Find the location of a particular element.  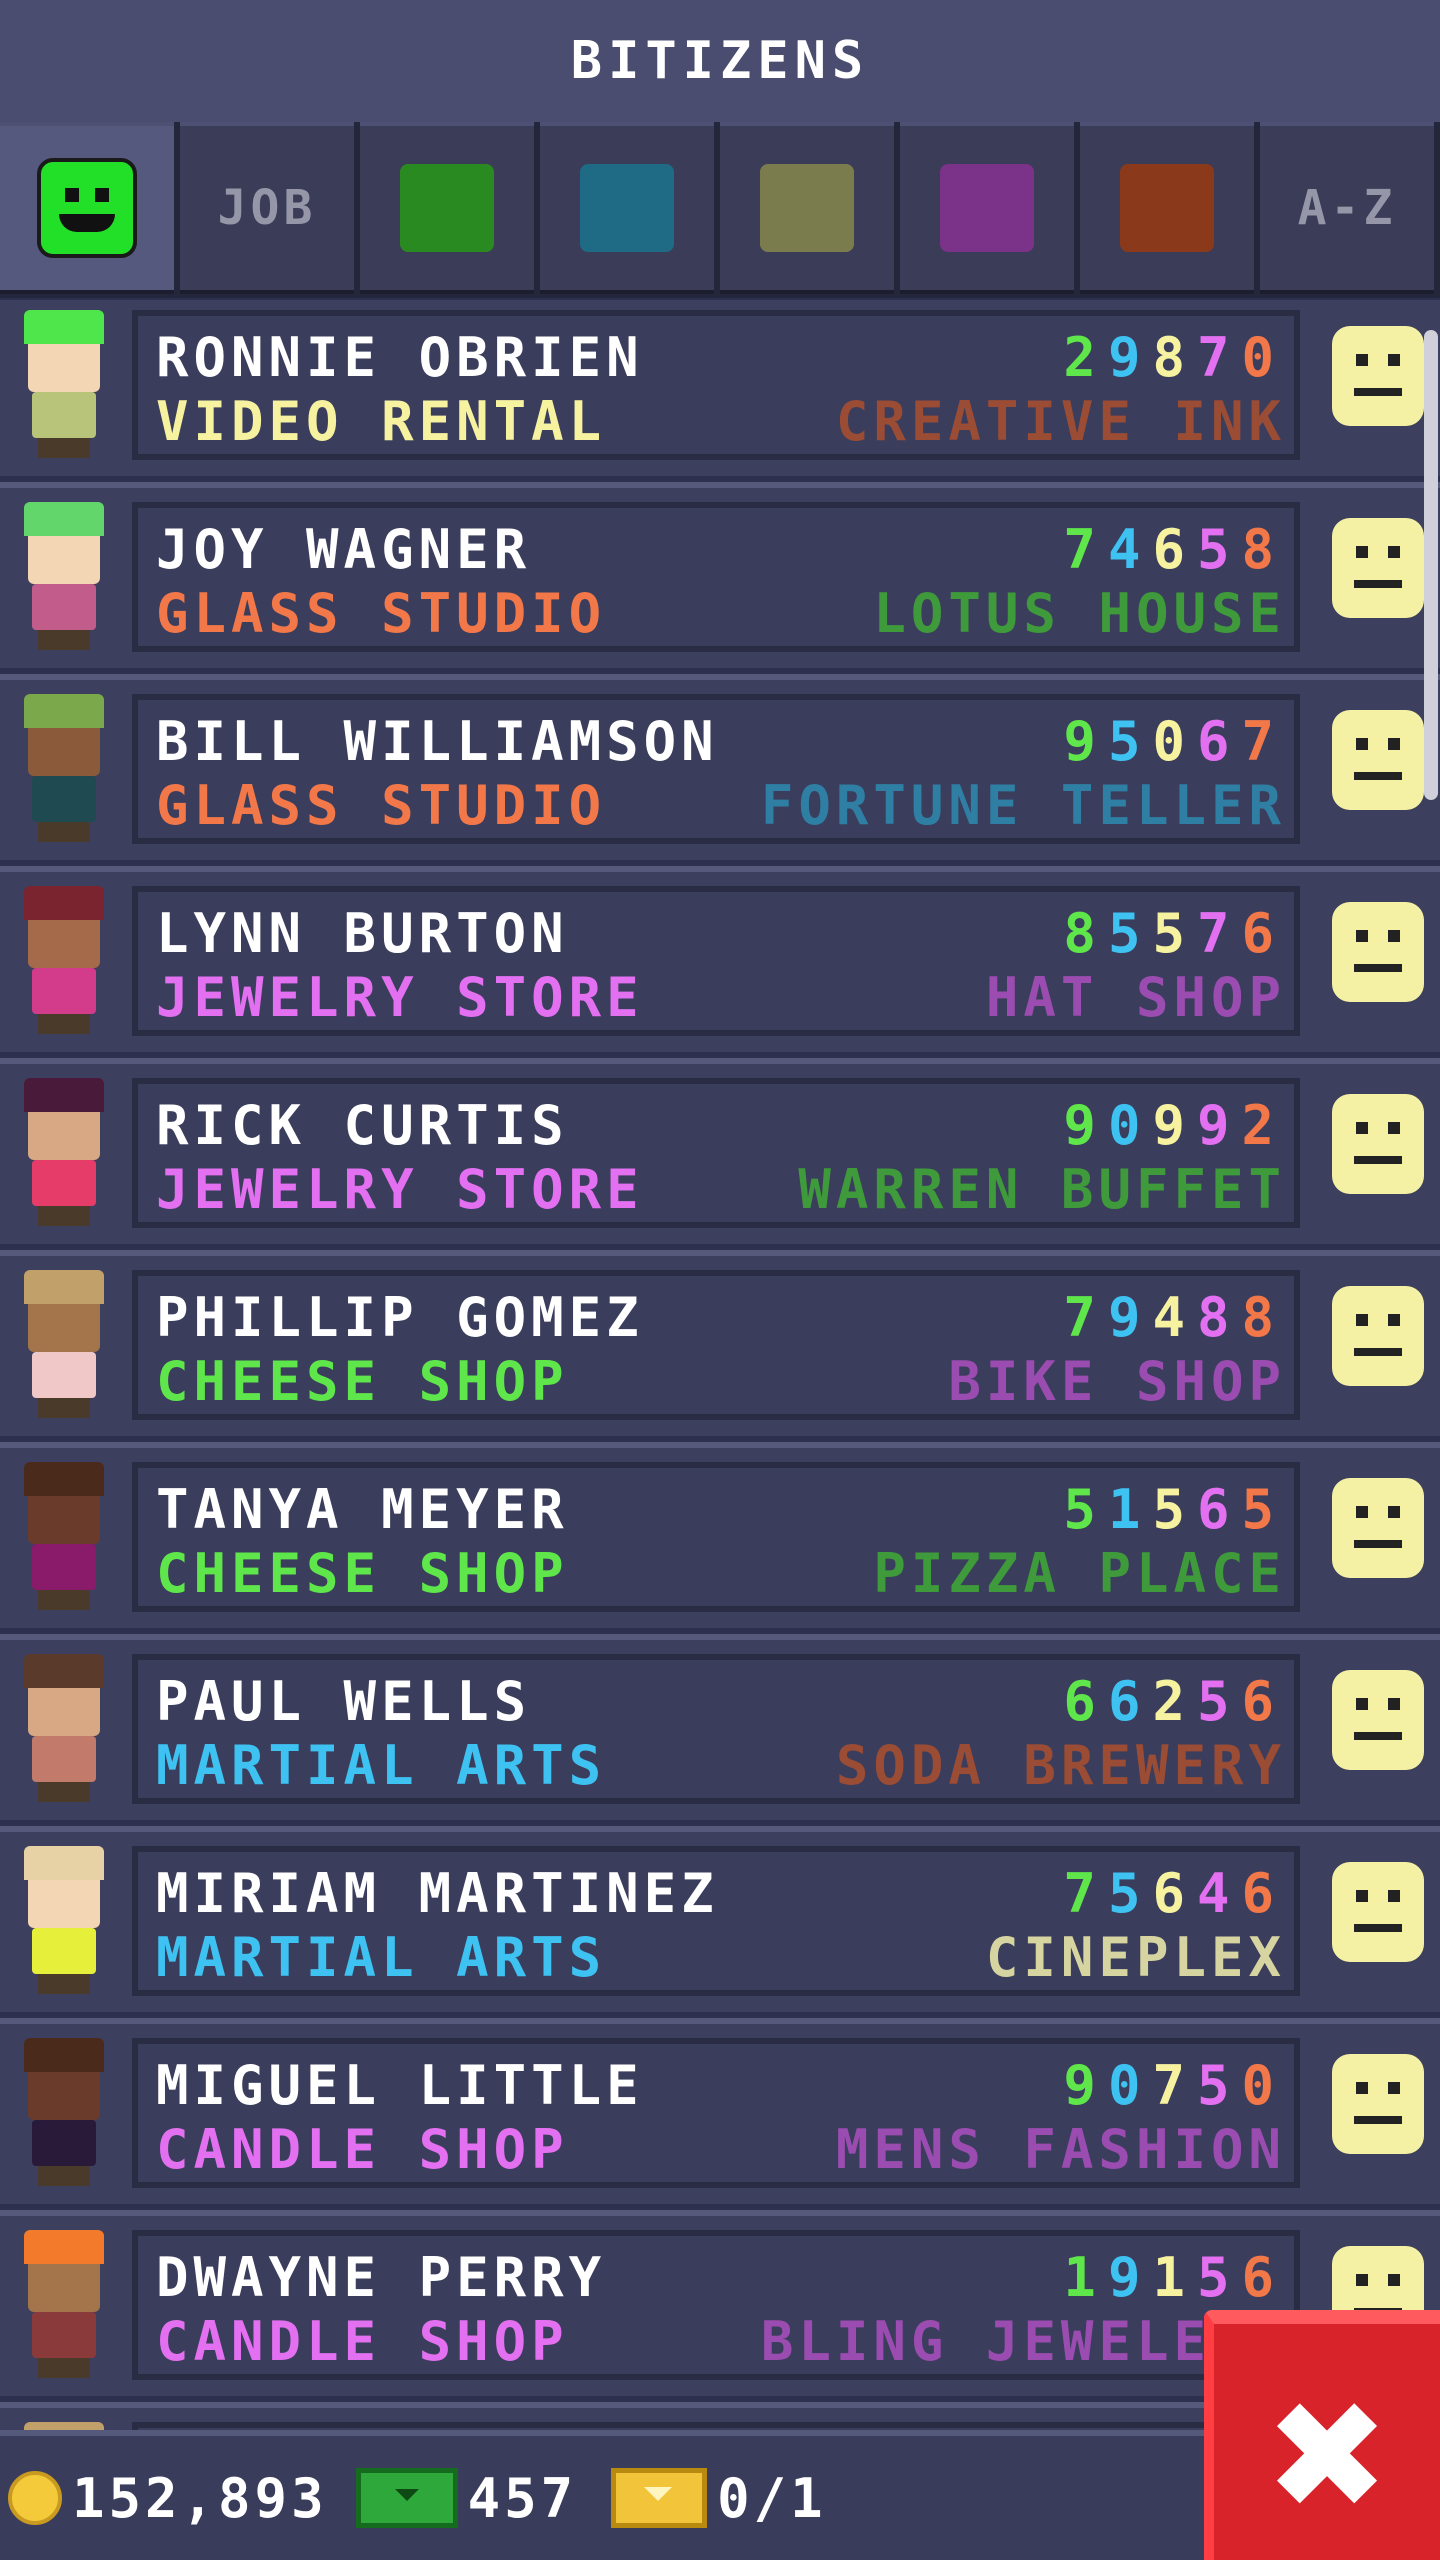

tab-az: A-Z is located at coordinates (1347, 208).